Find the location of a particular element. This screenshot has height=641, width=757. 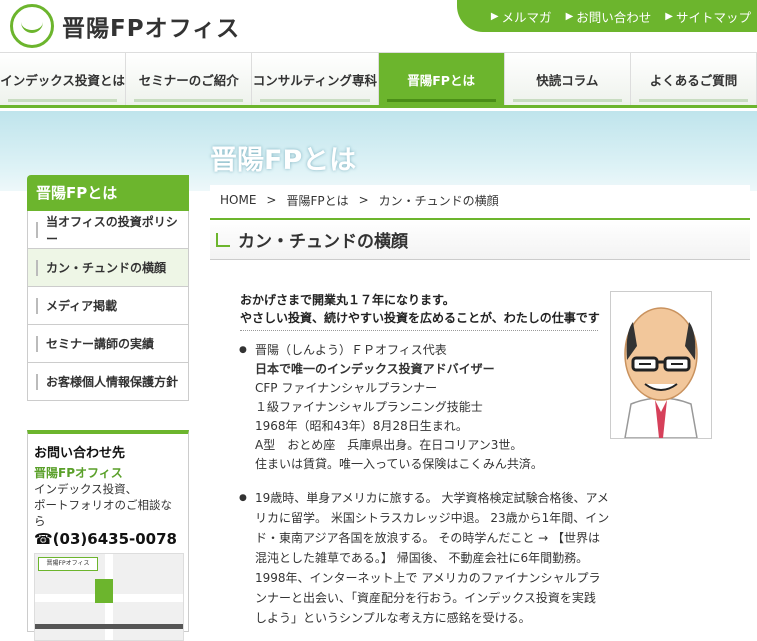

sidebar-heading: 晋陽FPとは is located at coordinates (108, 193).